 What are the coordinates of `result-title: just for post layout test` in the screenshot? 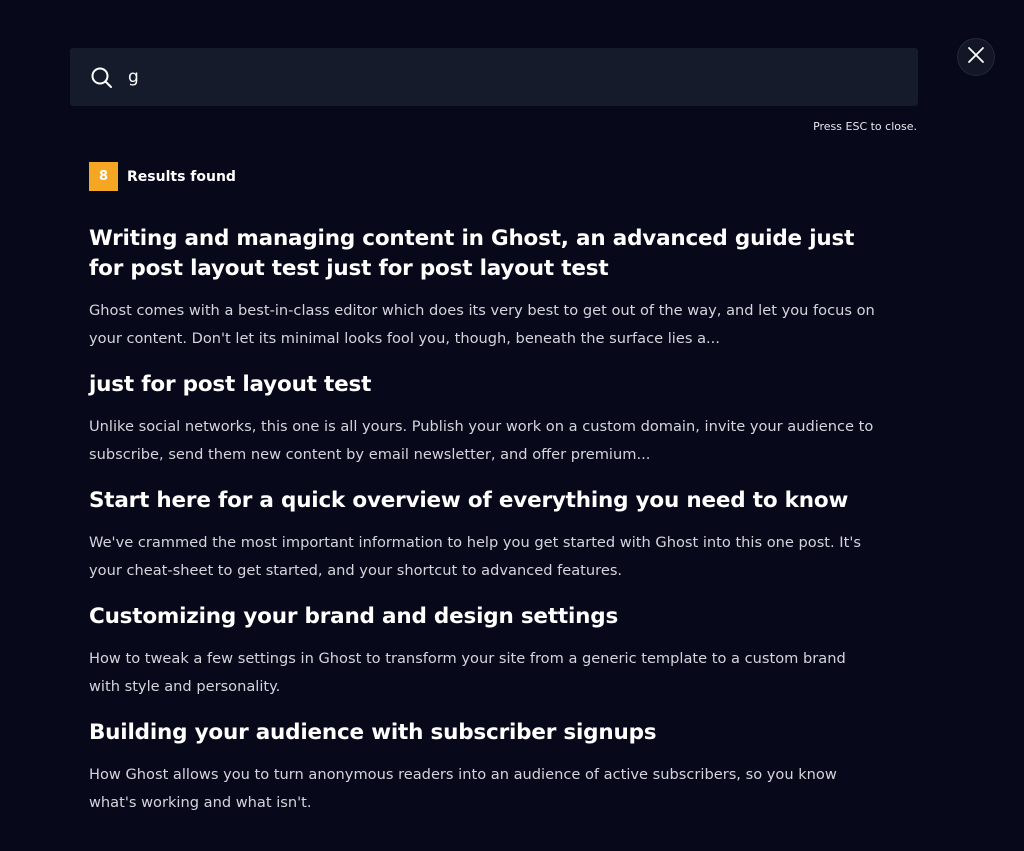 It's located at (484, 385).